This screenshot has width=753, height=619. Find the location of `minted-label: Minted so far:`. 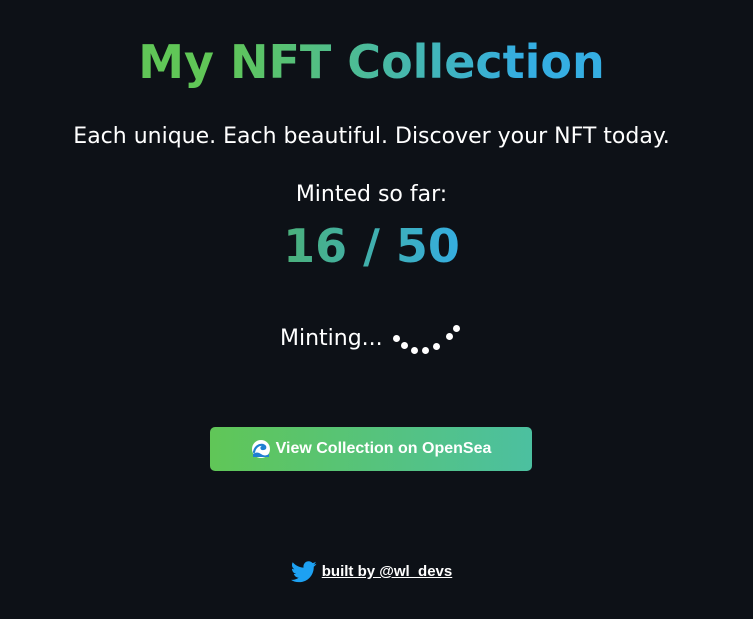

minted-label: Minted so far: is located at coordinates (371, 194).